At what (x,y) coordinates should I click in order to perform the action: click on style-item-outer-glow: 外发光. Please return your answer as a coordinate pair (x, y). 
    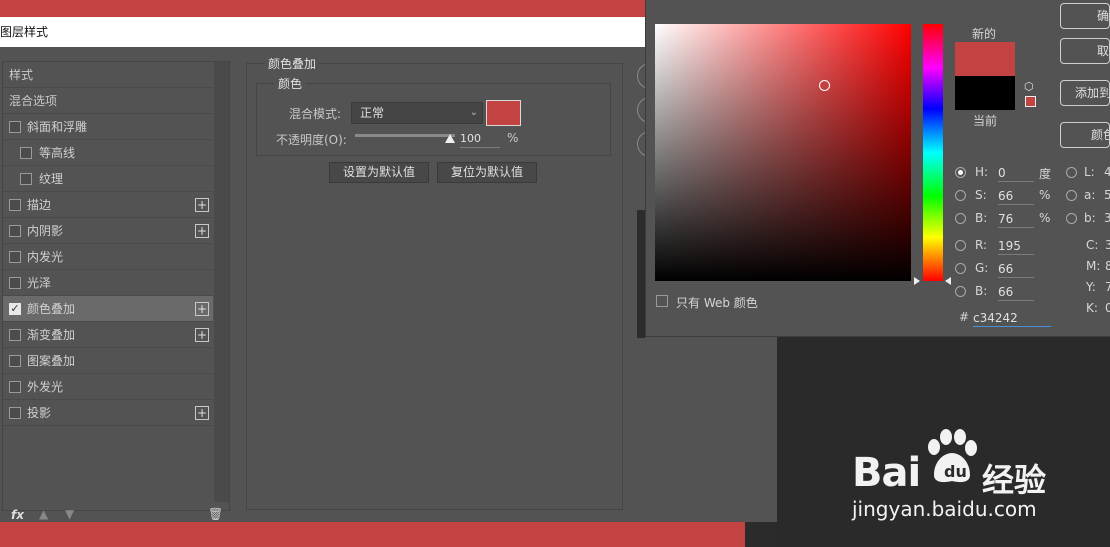
    Looking at the image, I should click on (108, 387).